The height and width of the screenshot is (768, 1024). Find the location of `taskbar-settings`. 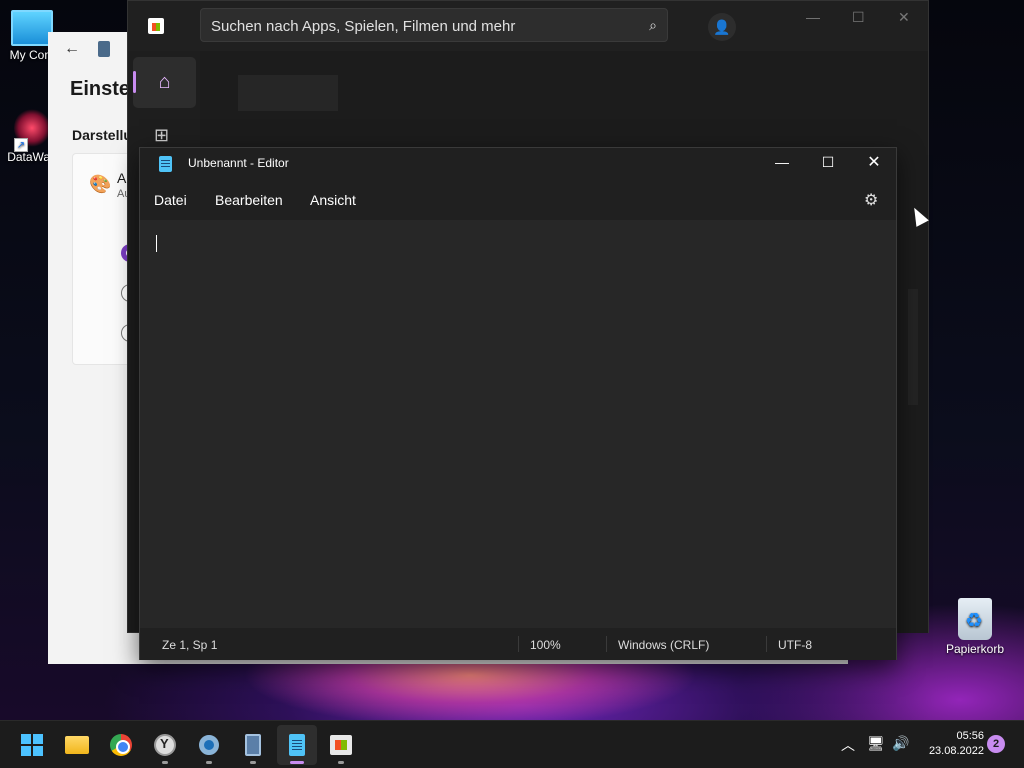

taskbar-settings is located at coordinates (209, 745).